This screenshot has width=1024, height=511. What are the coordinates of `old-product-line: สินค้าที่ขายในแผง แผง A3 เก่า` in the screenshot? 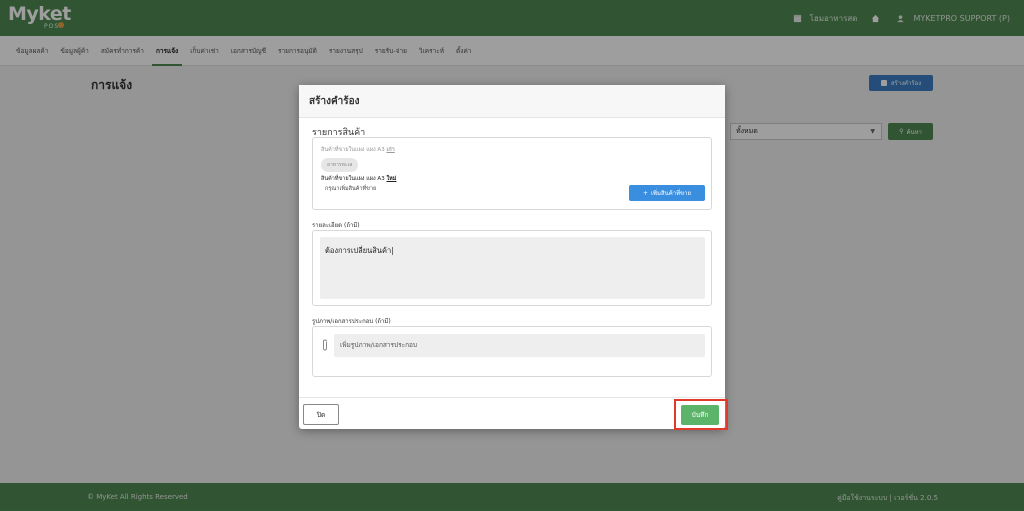 It's located at (358, 150).